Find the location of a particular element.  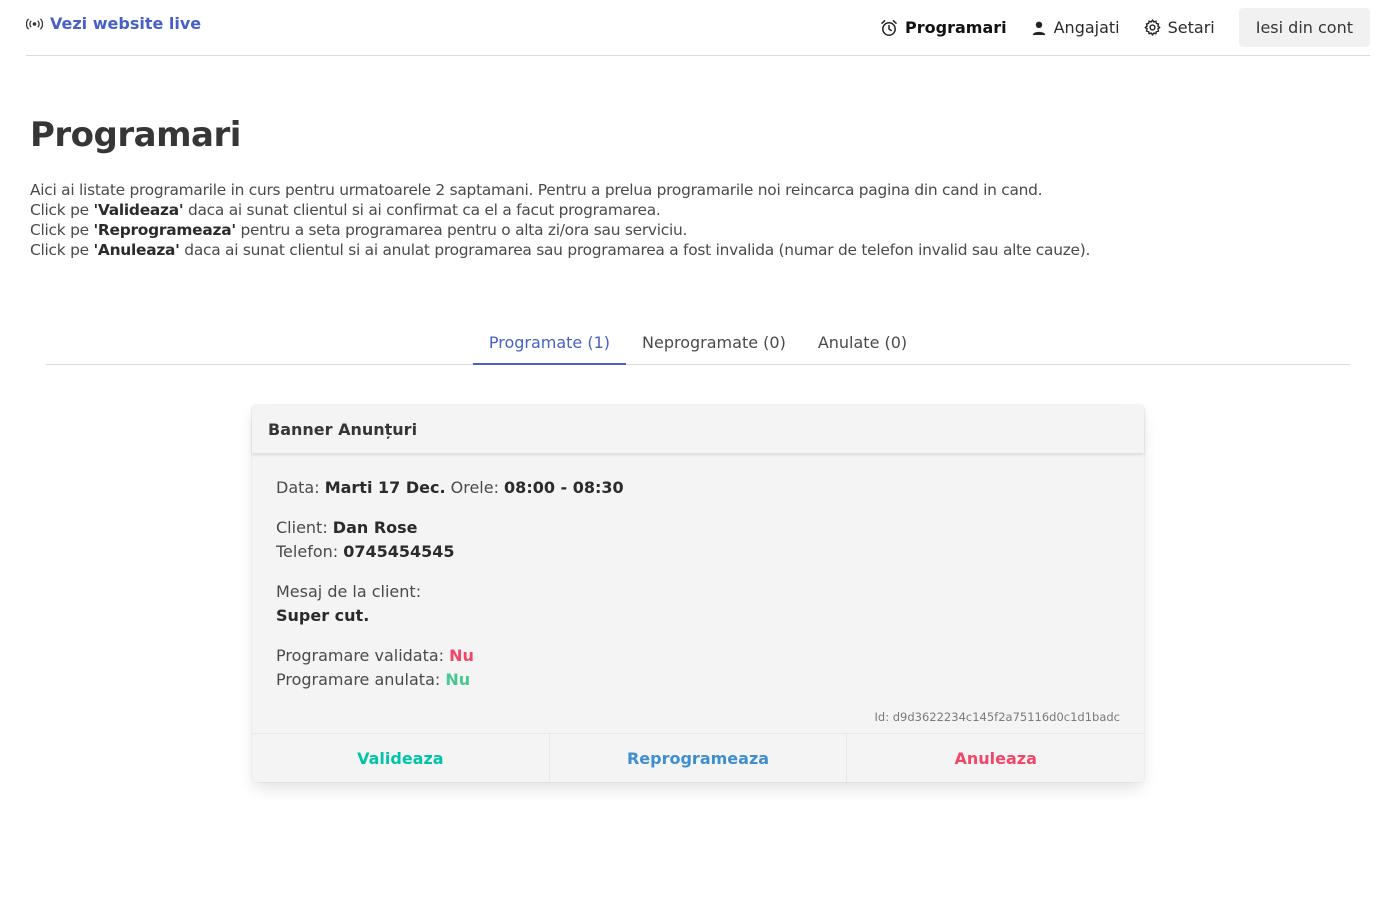

reschedule-button: Reprogrameaza is located at coordinates (699, 758).